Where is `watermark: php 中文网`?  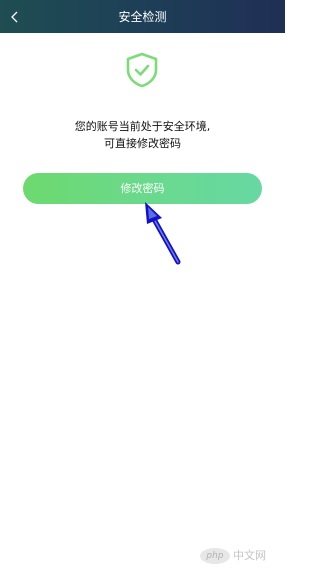 watermark: php 中文网 is located at coordinates (233, 556).